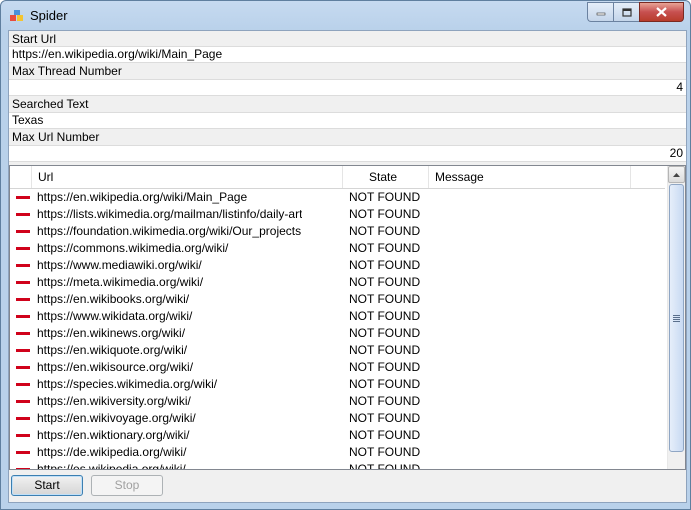  What do you see at coordinates (127, 485) in the screenshot?
I see `stop-button: Stop` at bounding box center [127, 485].